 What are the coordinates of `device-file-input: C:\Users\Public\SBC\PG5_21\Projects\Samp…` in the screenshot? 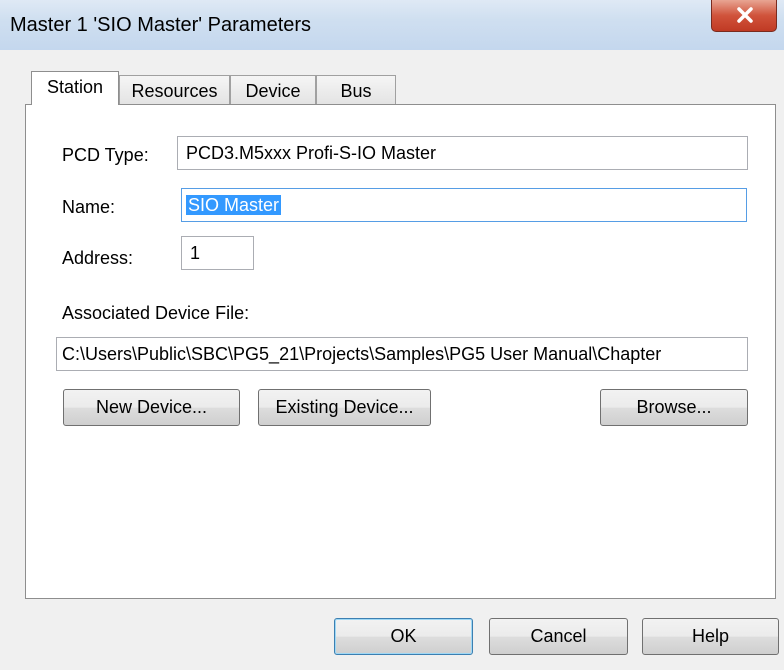 It's located at (402, 354).